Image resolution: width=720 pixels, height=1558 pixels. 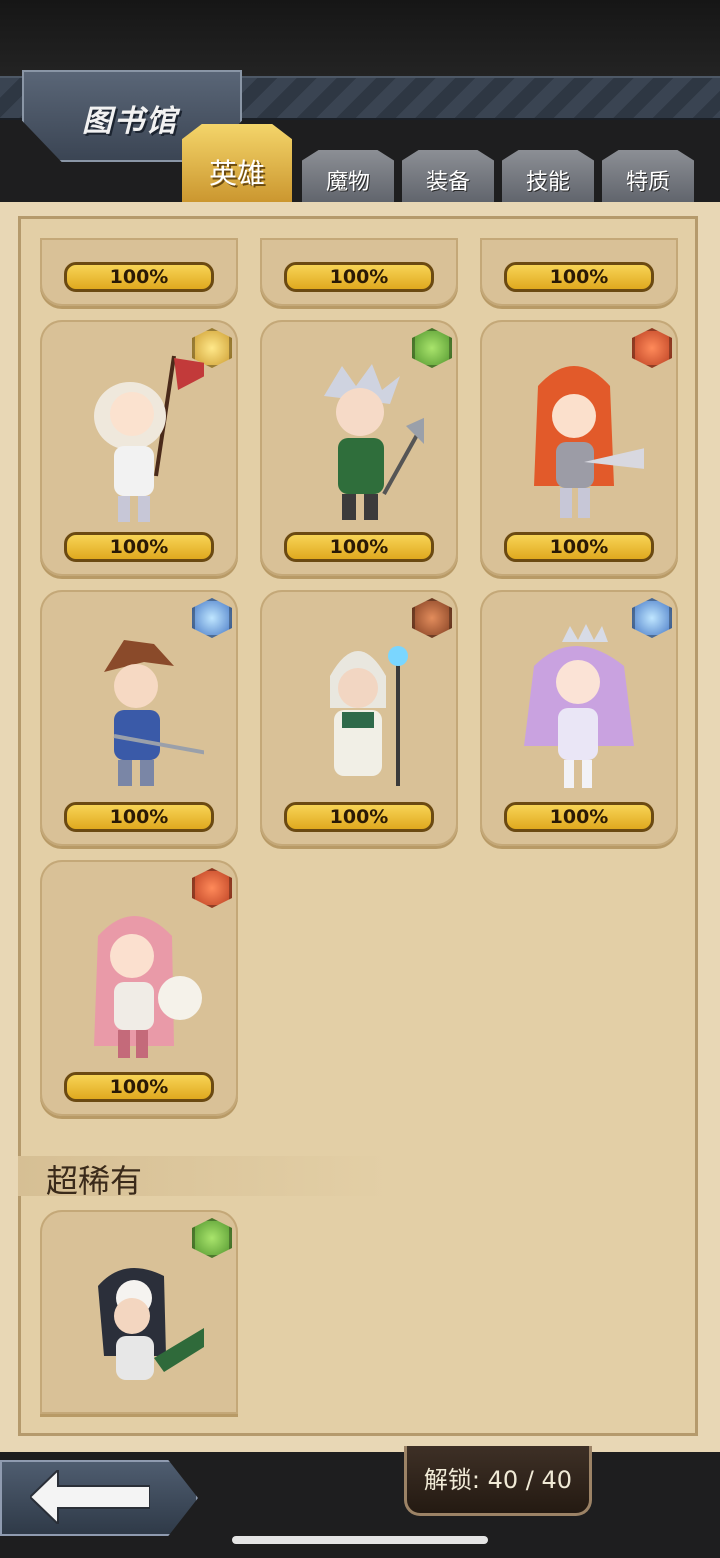 I want to click on tab-traits: 特质, so click(x=648, y=179).